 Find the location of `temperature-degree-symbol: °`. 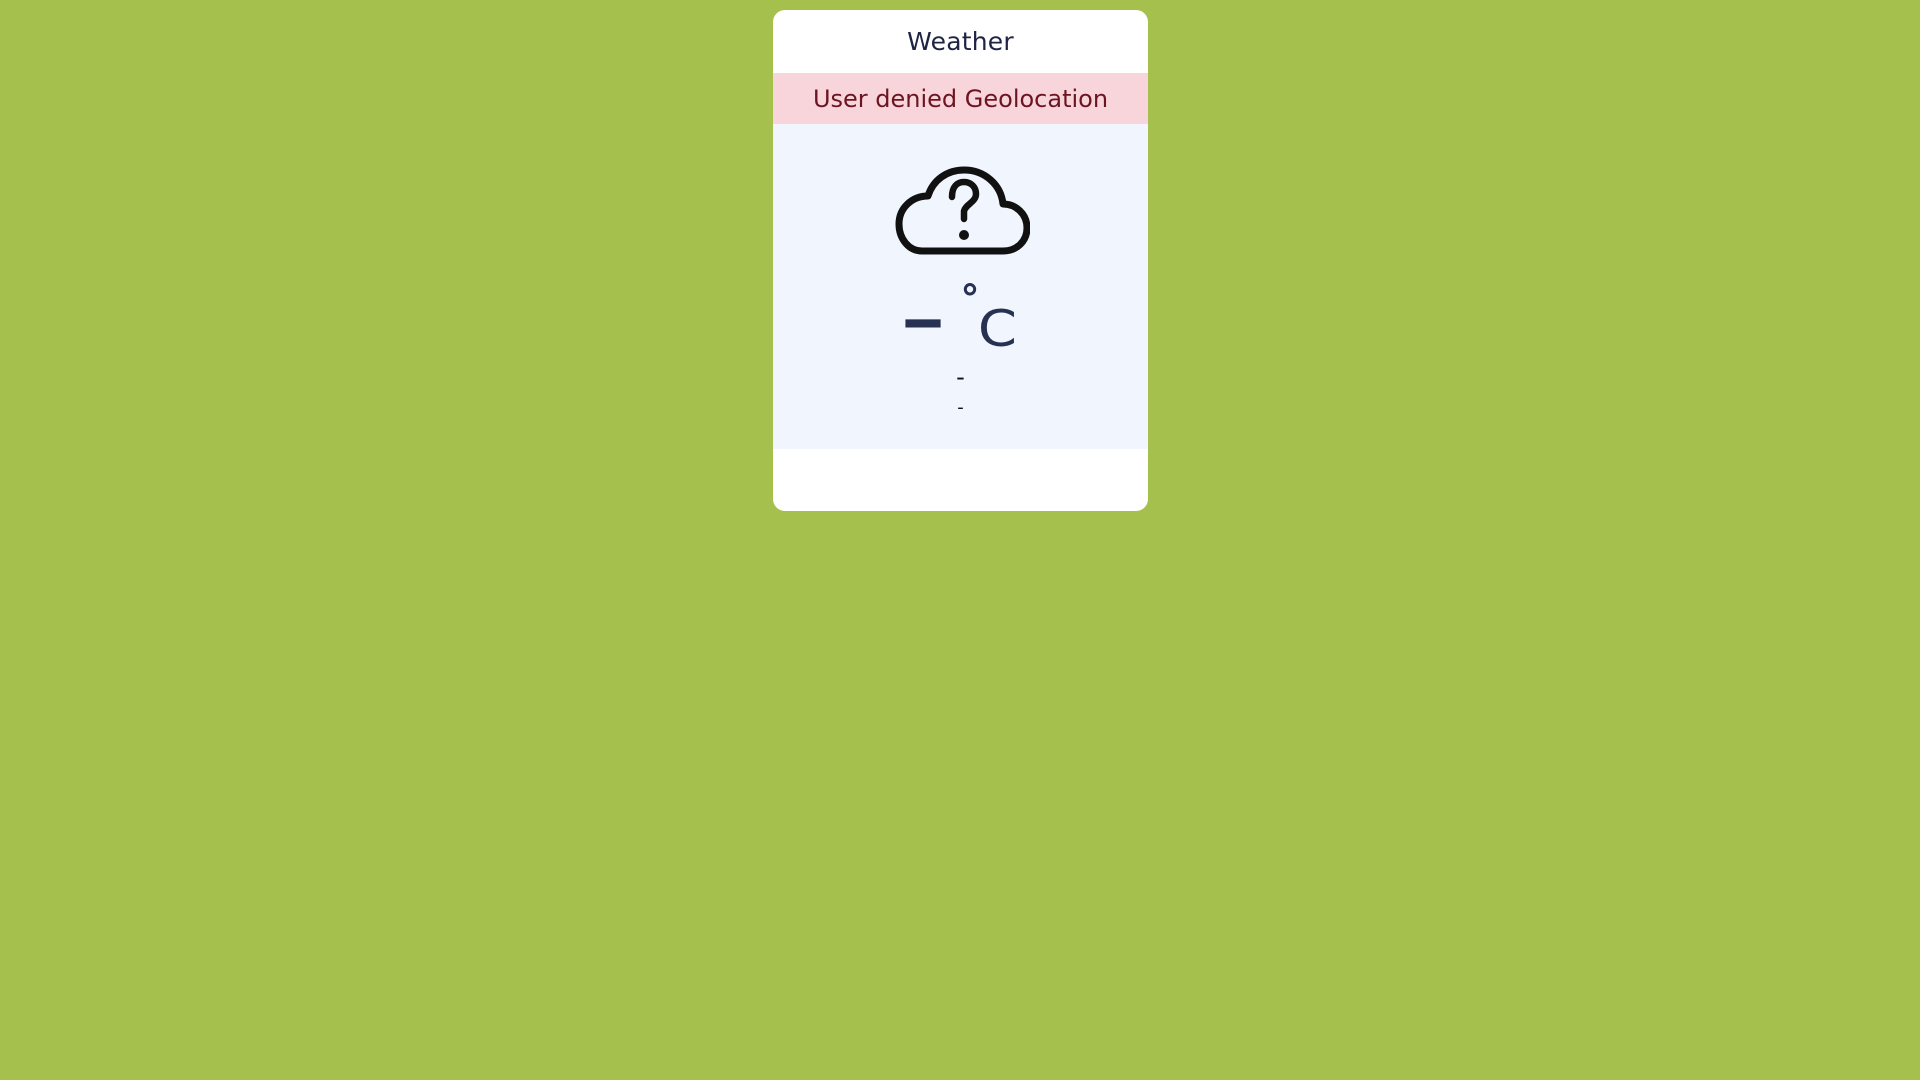

temperature-degree-symbol: ° is located at coordinates (970, 299).